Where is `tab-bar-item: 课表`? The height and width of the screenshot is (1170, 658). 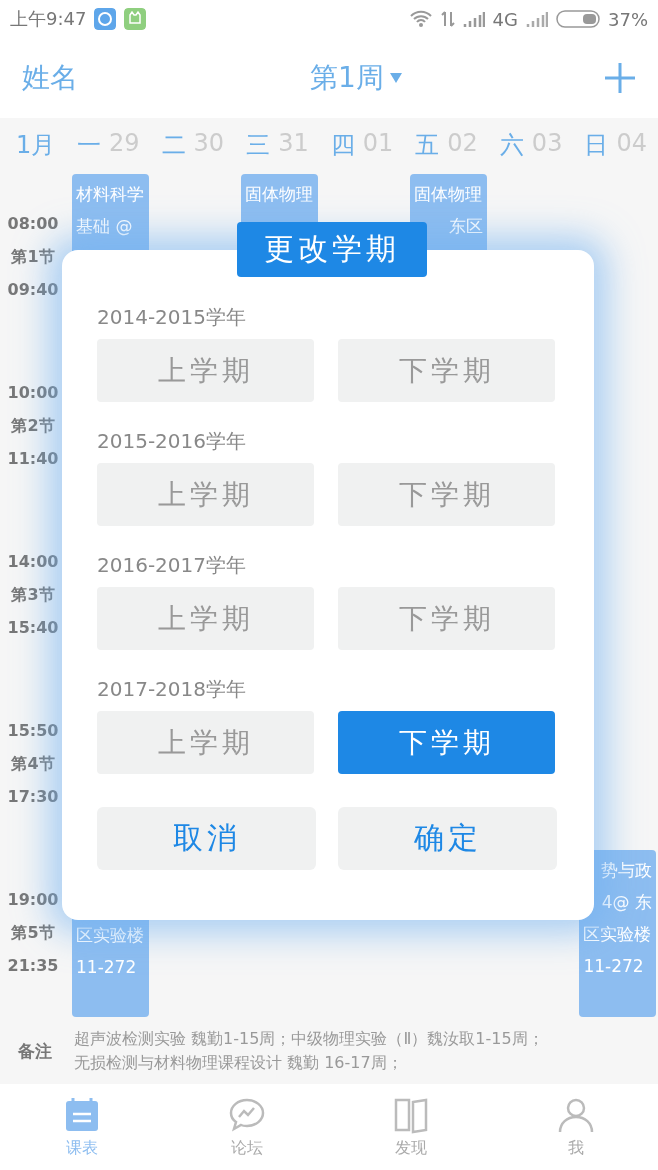
tab-bar-item: 课表 is located at coordinates (82, 1127).